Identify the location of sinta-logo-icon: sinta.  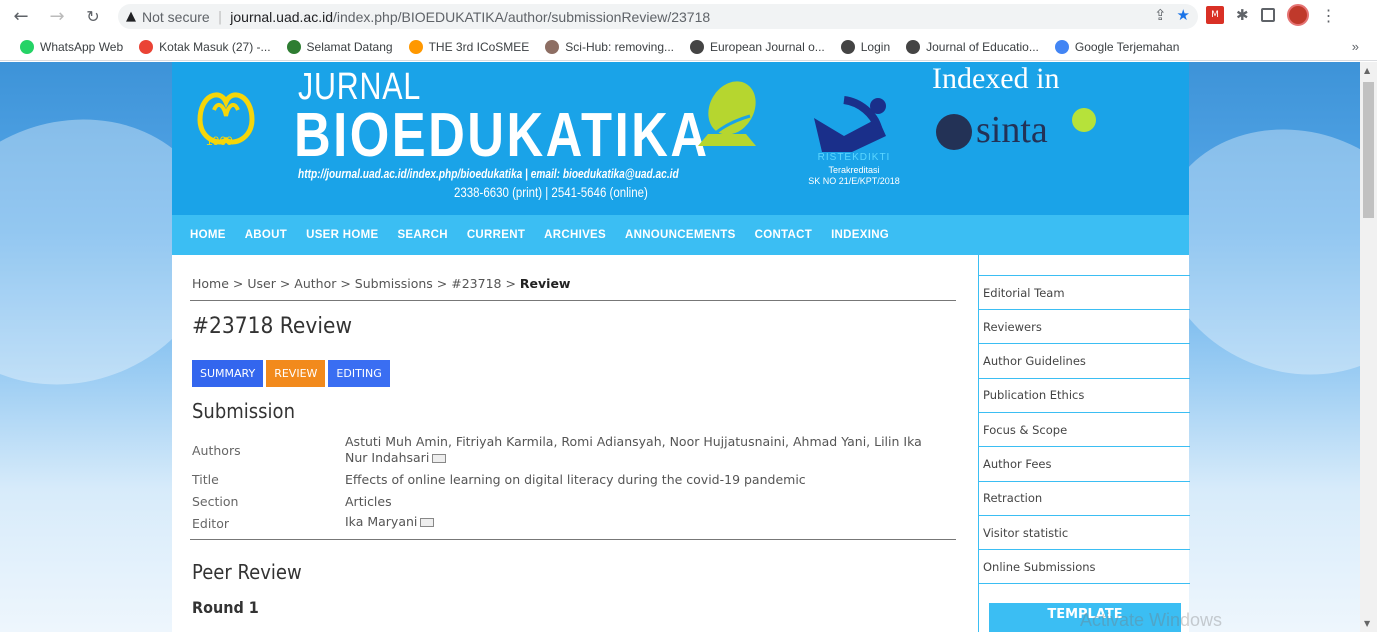
(1016, 129).